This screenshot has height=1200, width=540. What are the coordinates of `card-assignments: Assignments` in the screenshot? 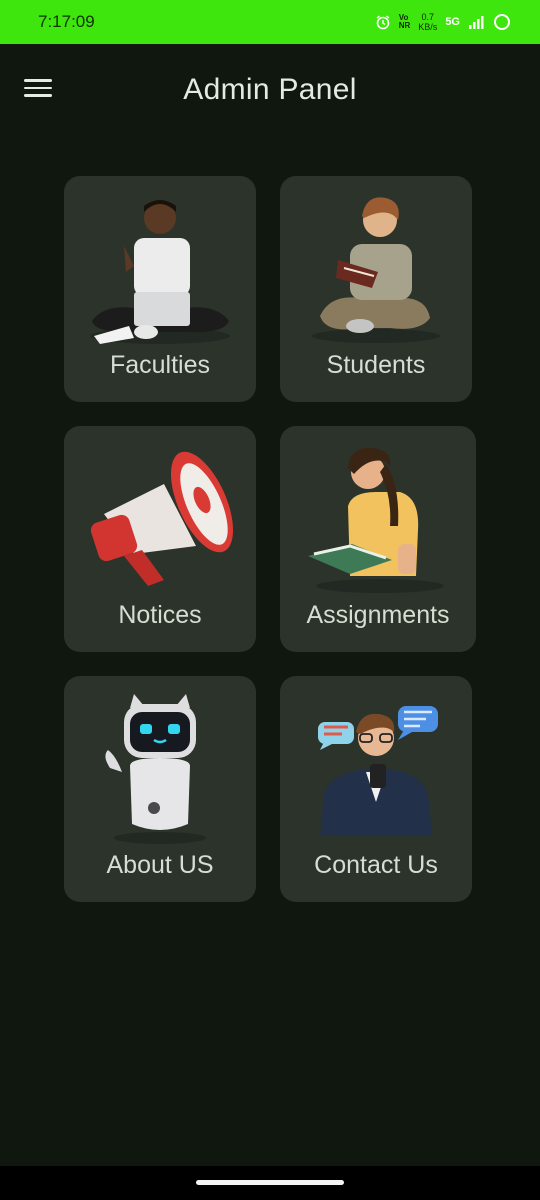 It's located at (378, 539).